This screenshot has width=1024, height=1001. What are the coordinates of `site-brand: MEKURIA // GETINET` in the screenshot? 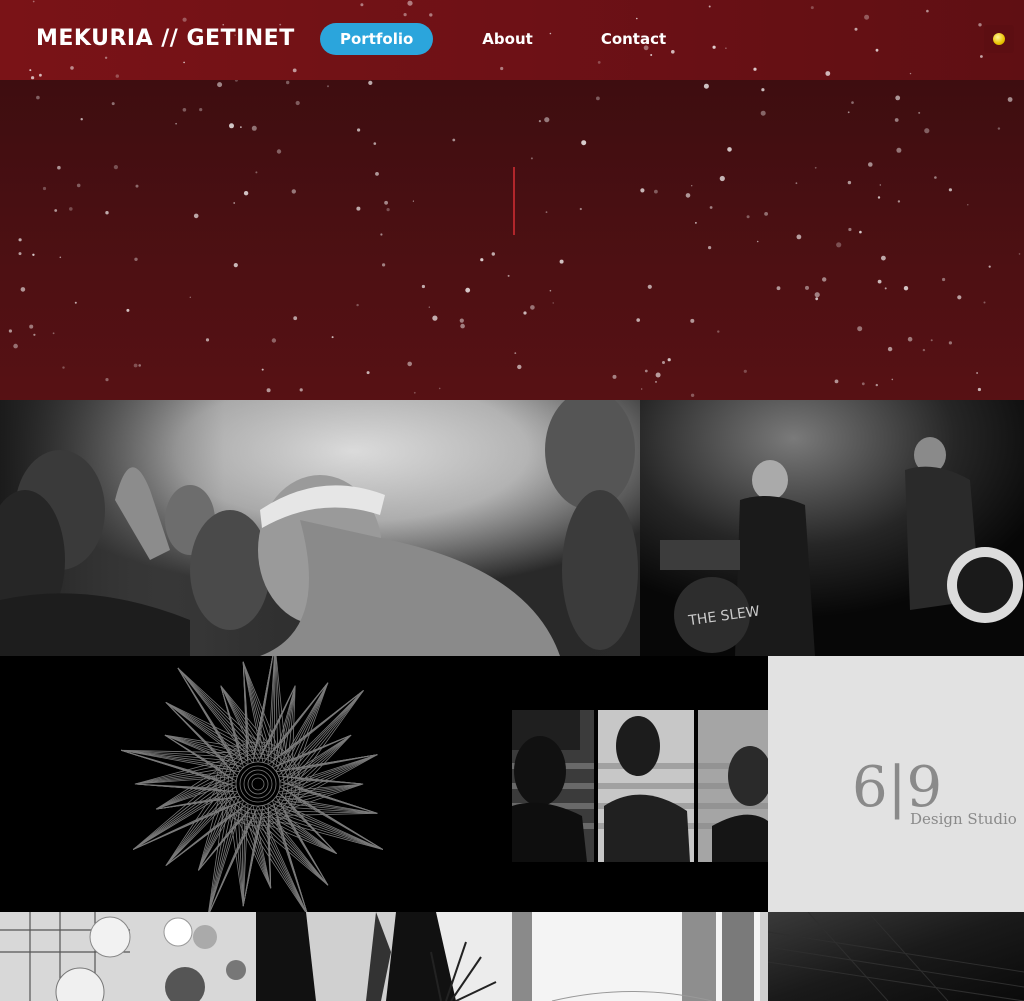 It's located at (165, 38).